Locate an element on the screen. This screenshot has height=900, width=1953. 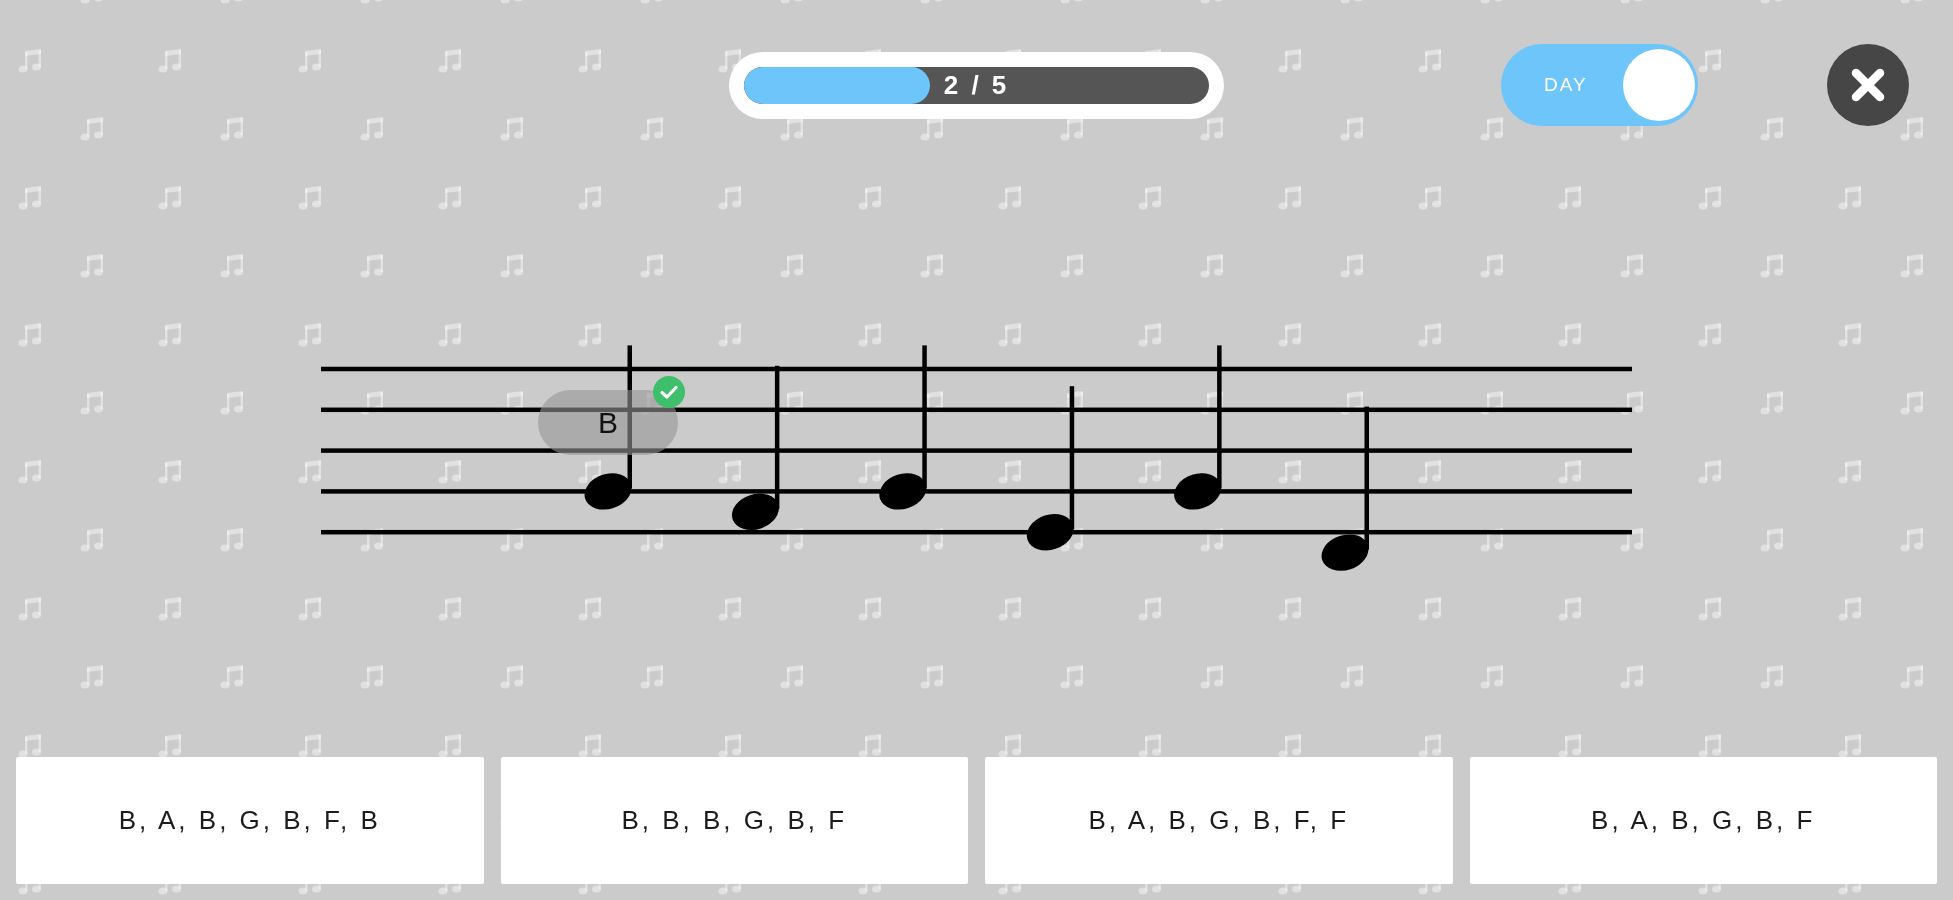
answer-button: B, A, B, G, B, F, B is located at coordinates (250, 820).